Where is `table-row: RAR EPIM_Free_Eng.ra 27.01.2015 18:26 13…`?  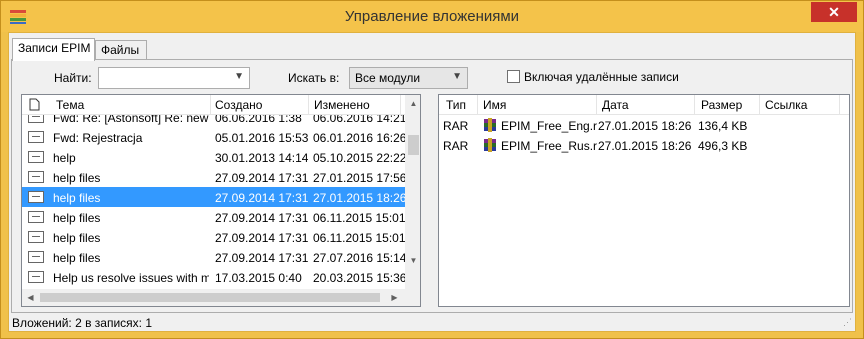
table-row: RAR EPIM_Free_Eng.ra 27.01.2015 18:26 13… is located at coordinates (644, 125).